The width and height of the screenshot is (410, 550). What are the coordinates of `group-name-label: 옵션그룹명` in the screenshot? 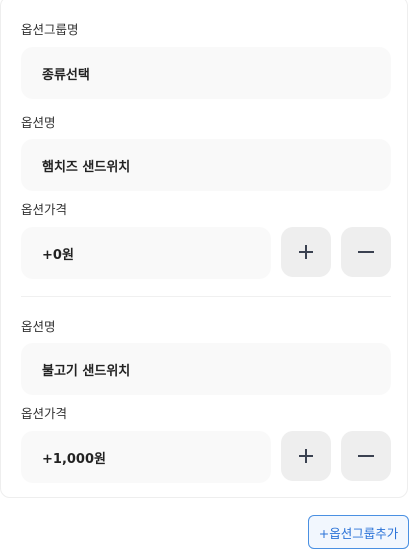 It's located at (50, 29).